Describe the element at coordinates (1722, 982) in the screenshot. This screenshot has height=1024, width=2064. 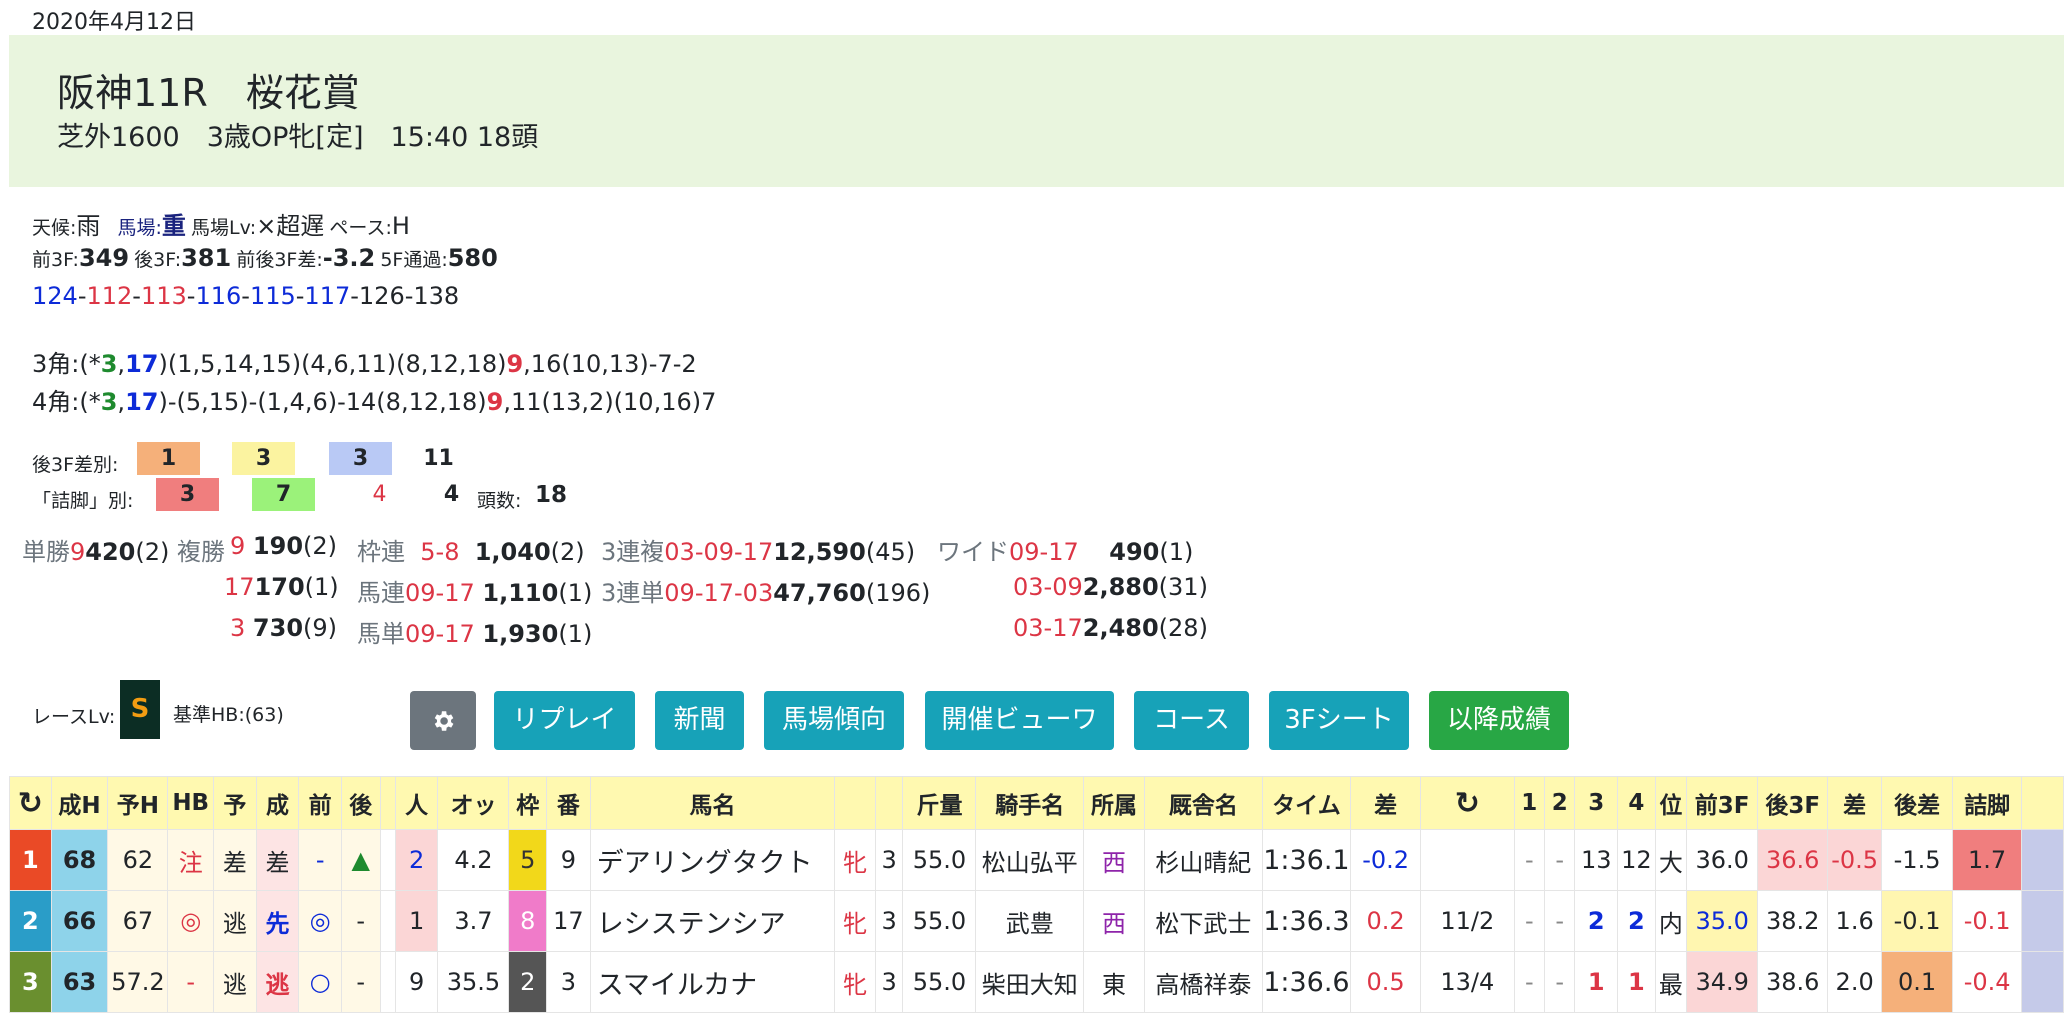
I see `table-cell: 34.9` at that location.